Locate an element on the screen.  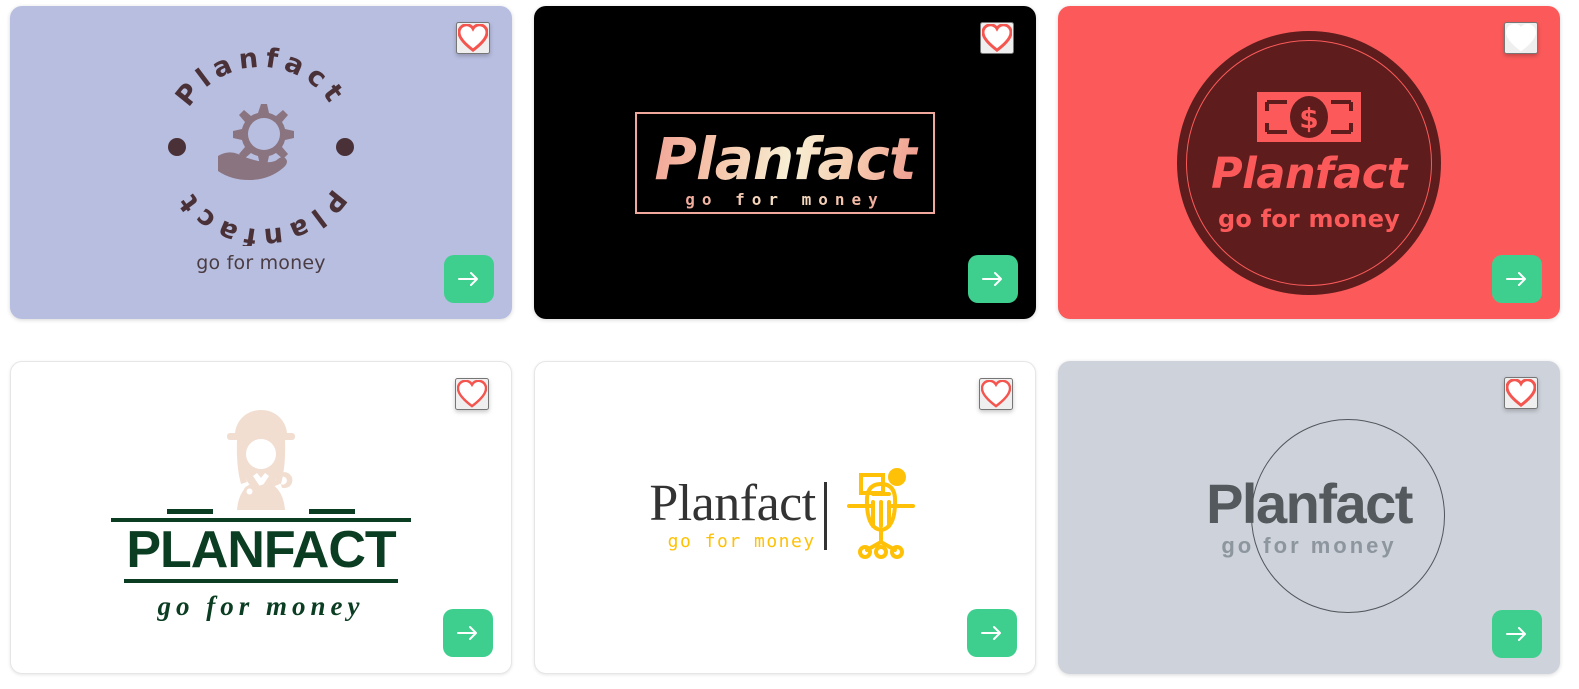
logo-tagline-1: go for money is located at coordinates (261, 262).